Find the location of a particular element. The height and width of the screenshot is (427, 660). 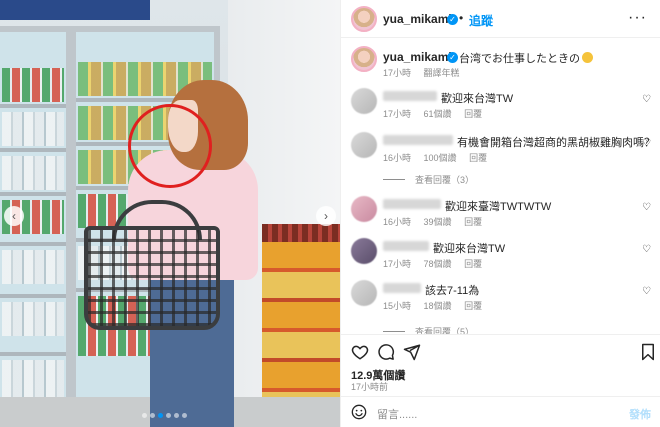

comment-likes: 61個讚 is located at coordinates (438, 114).